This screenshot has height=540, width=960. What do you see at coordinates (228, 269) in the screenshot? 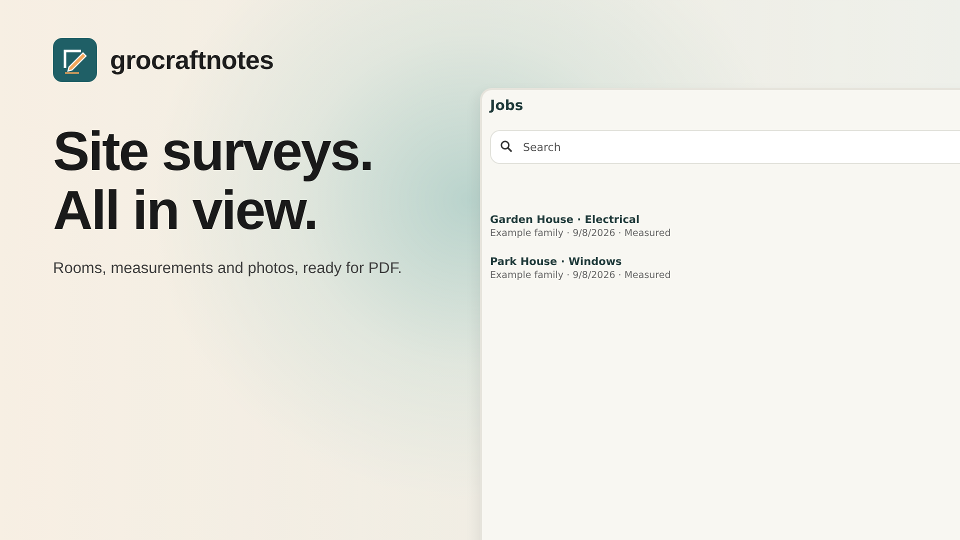
I see `subtitle: Rooms, measurements and photos, ready for PDF.` at bounding box center [228, 269].